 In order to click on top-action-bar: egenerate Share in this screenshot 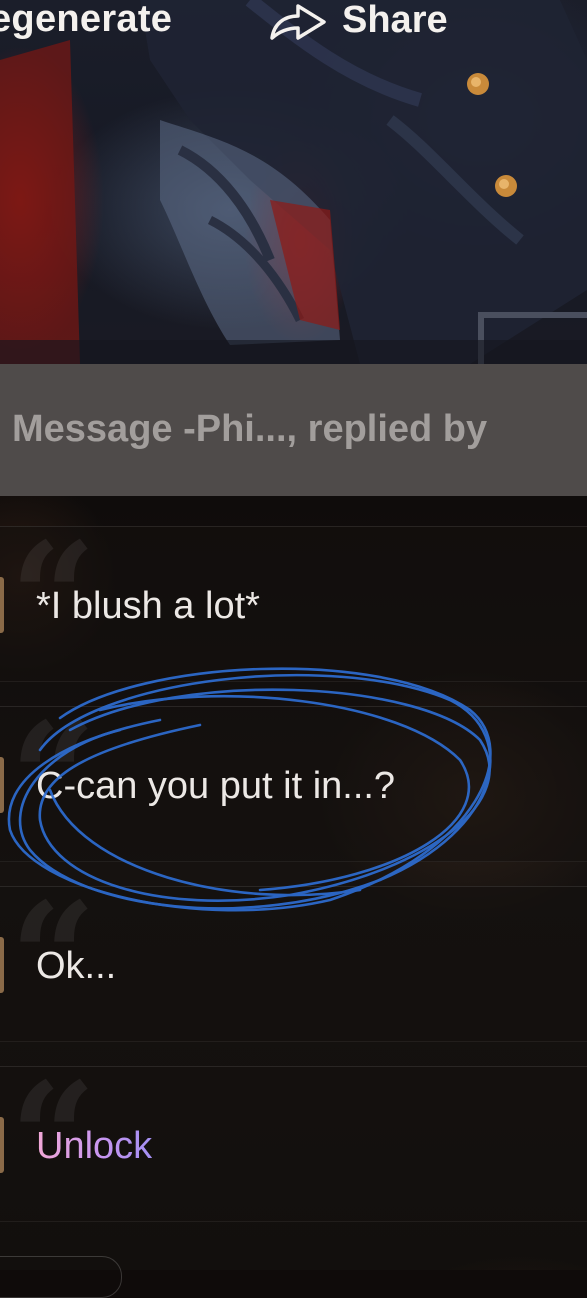, I will do `click(293, 22)`.